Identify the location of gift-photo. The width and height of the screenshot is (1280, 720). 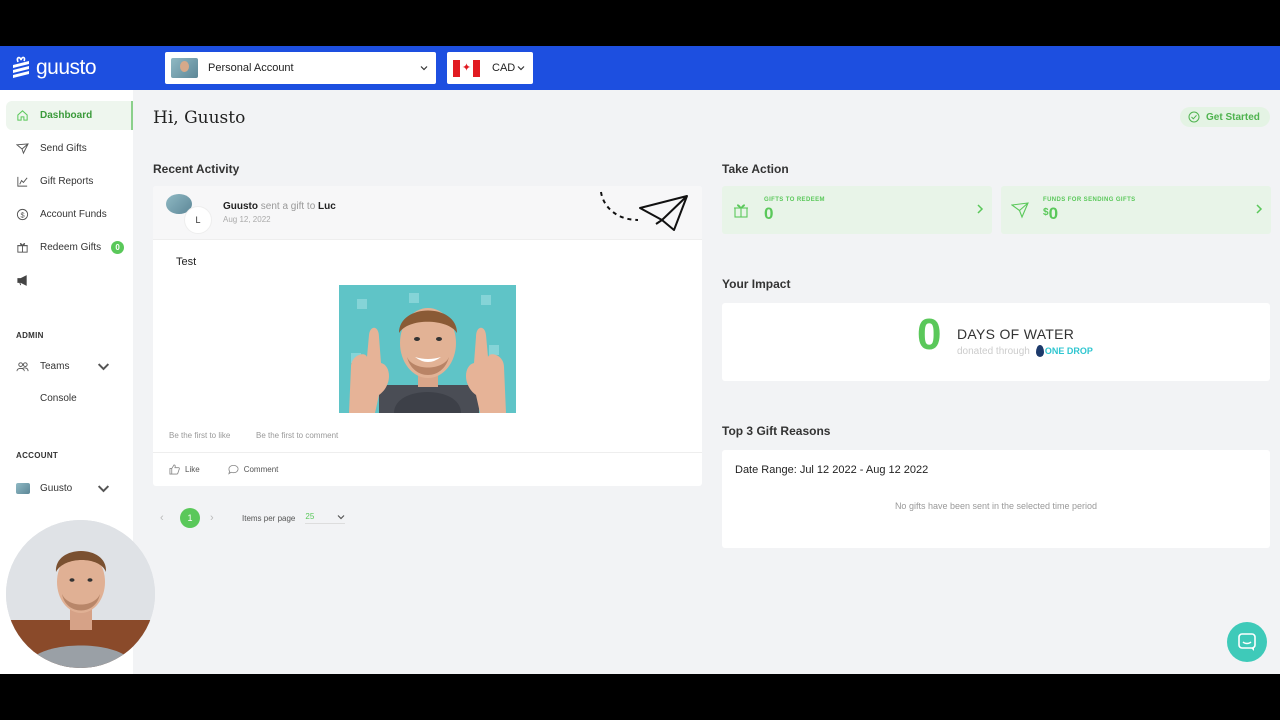
(427, 349).